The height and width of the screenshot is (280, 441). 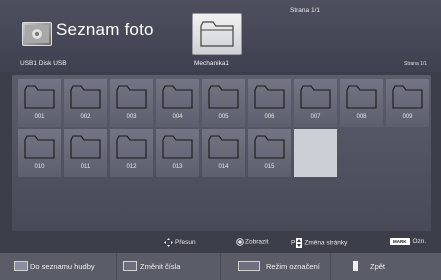 I want to click on folder-tile-009: 009, so click(x=407, y=103).